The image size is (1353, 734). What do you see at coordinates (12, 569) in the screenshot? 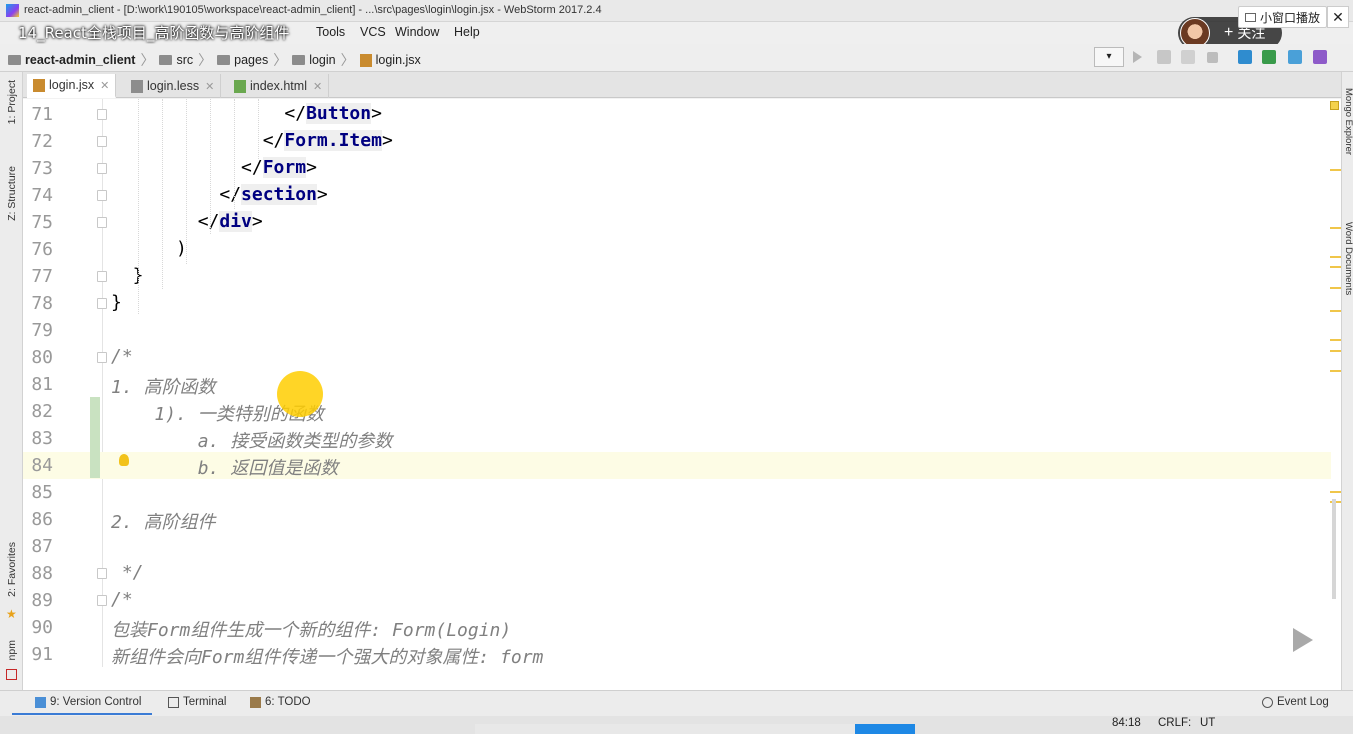
I see `tool-favorites: 2: Favorites` at bounding box center [12, 569].